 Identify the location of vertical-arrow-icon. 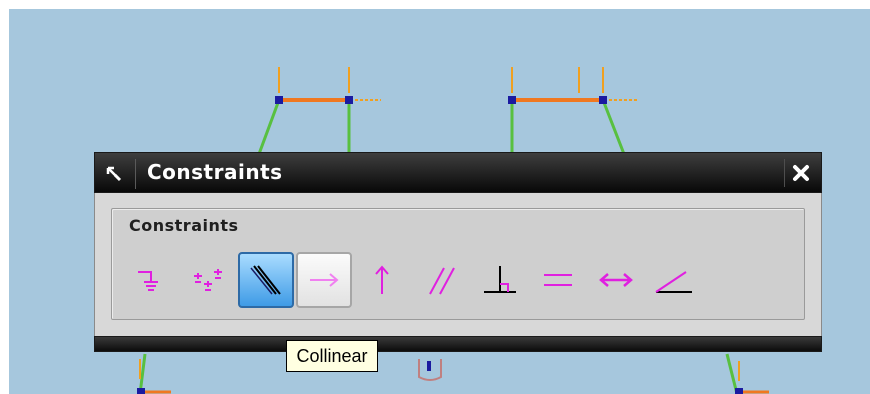
(382, 279).